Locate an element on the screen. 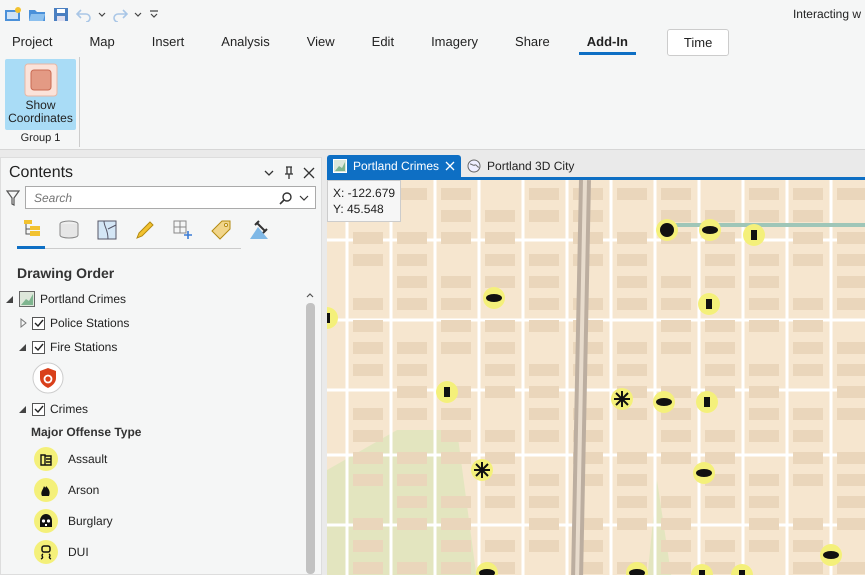 Image resolution: width=865 pixels, height=575 pixels. legend-label: Assault is located at coordinates (88, 459).